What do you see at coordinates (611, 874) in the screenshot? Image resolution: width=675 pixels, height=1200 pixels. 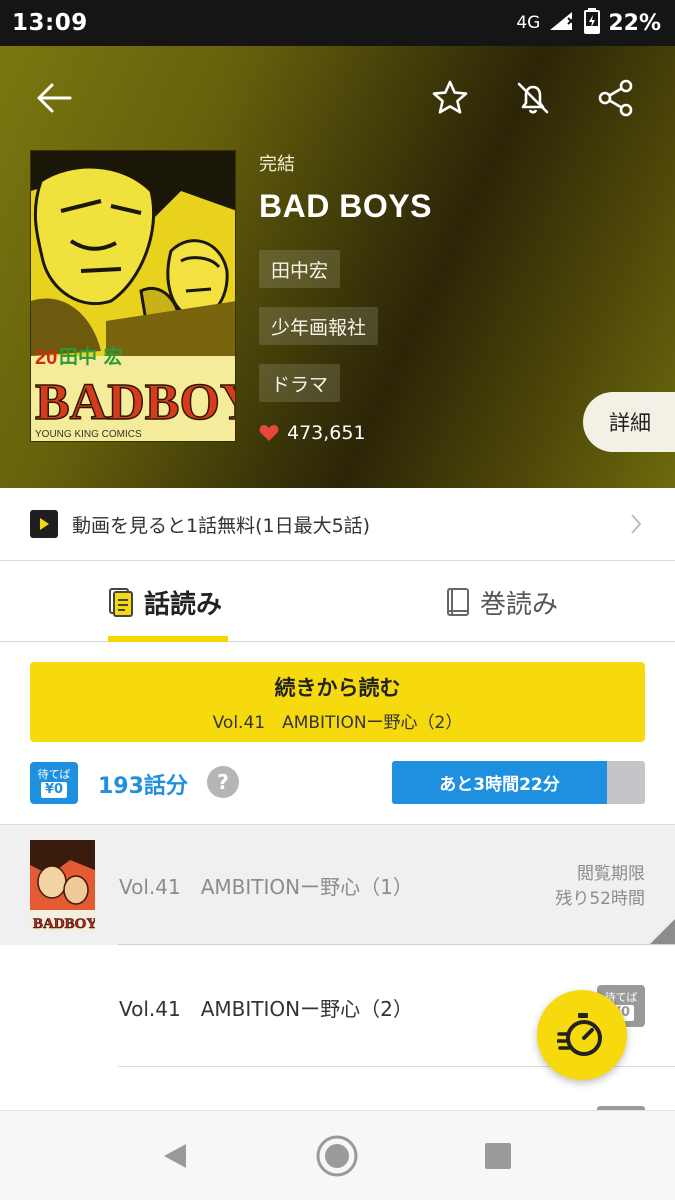 I see `expiry-label: 閲覧期限` at bounding box center [611, 874].